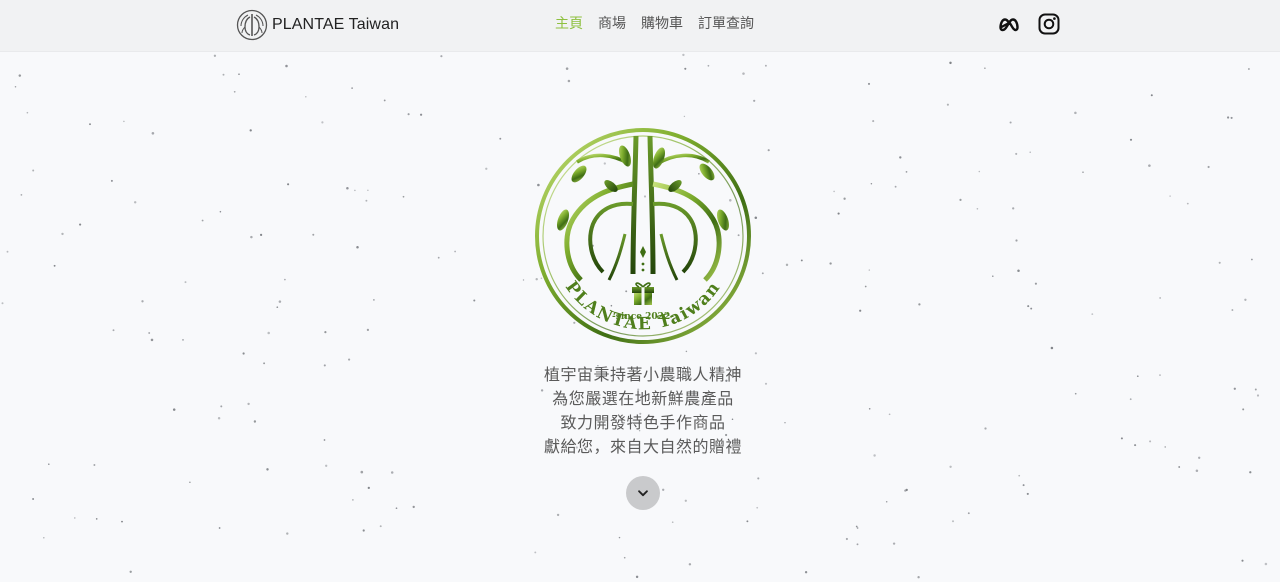 The height and width of the screenshot is (582, 1280). I want to click on nav-shop: 商場, so click(612, 24).